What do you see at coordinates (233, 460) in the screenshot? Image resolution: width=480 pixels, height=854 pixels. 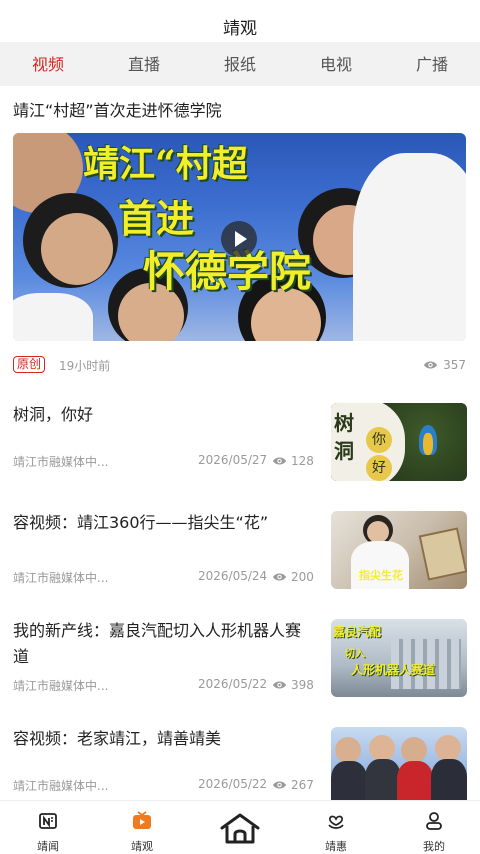 I see `item-date: 2026/05/27` at bounding box center [233, 460].